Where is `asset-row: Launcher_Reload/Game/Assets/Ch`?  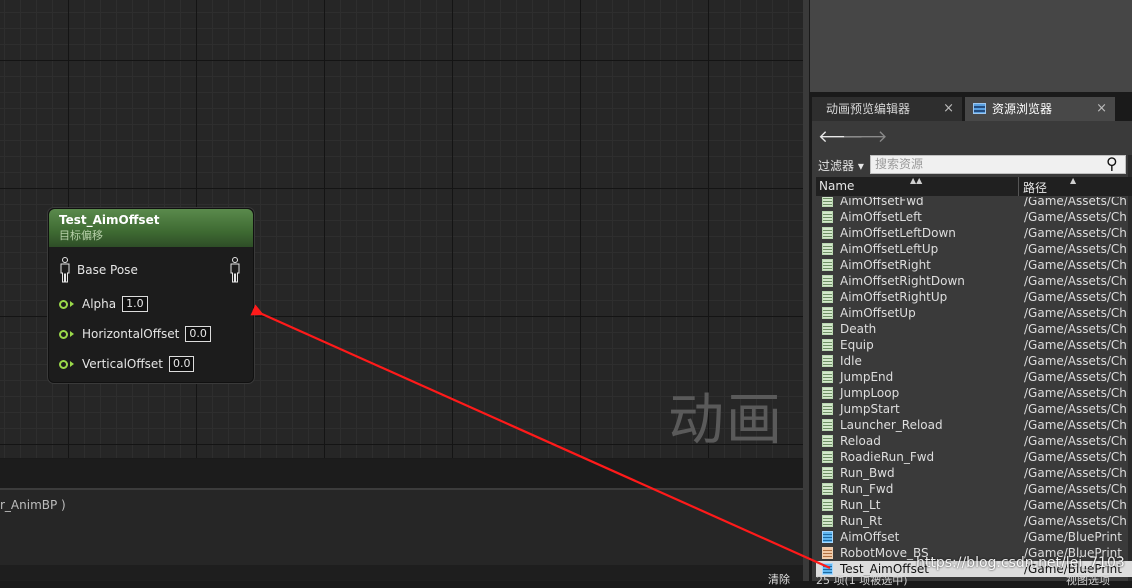 asset-row: Launcher_Reload/Game/Assets/Ch is located at coordinates (974, 425).